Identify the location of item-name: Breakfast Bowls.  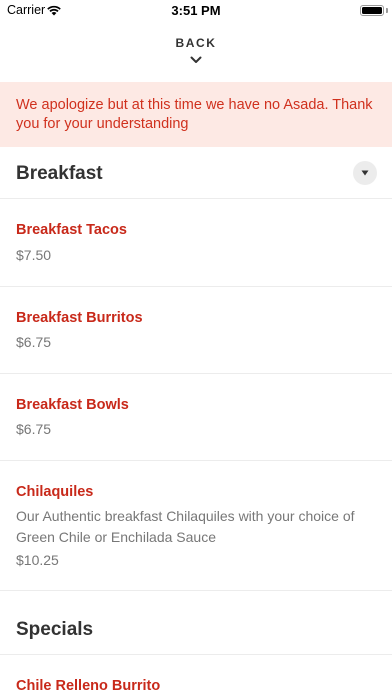
(72, 405).